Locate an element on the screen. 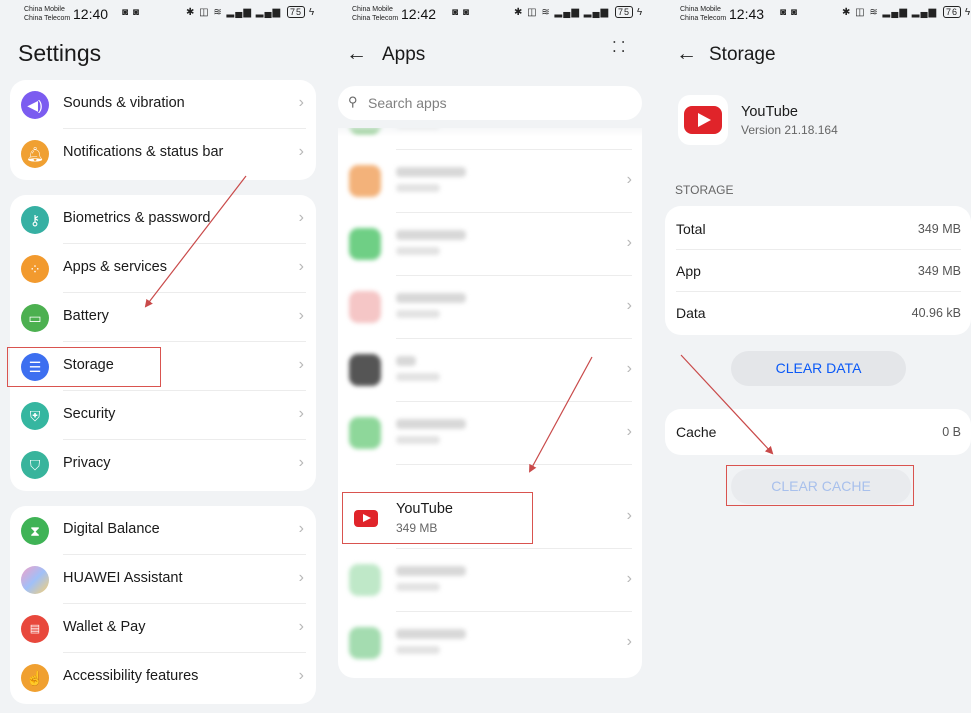 The image size is (971, 713). arrow-to-youtube is located at coordinates (561, 414).